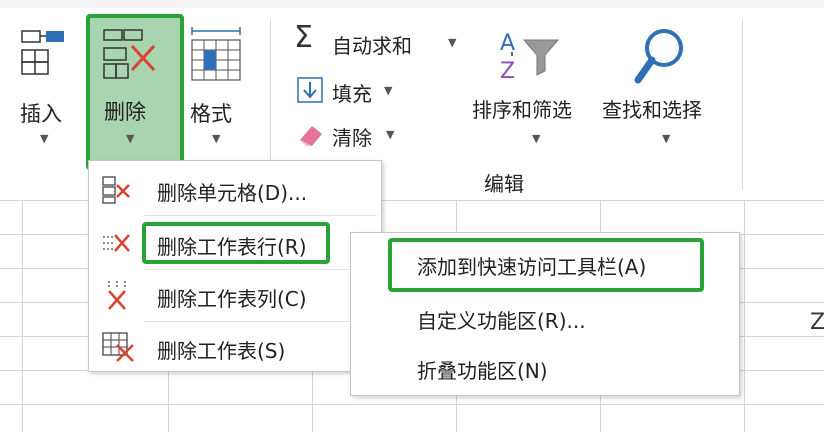  Describe the element at coordinates (311, 136) in the screenshot. I see `eraser-icon` at that location.